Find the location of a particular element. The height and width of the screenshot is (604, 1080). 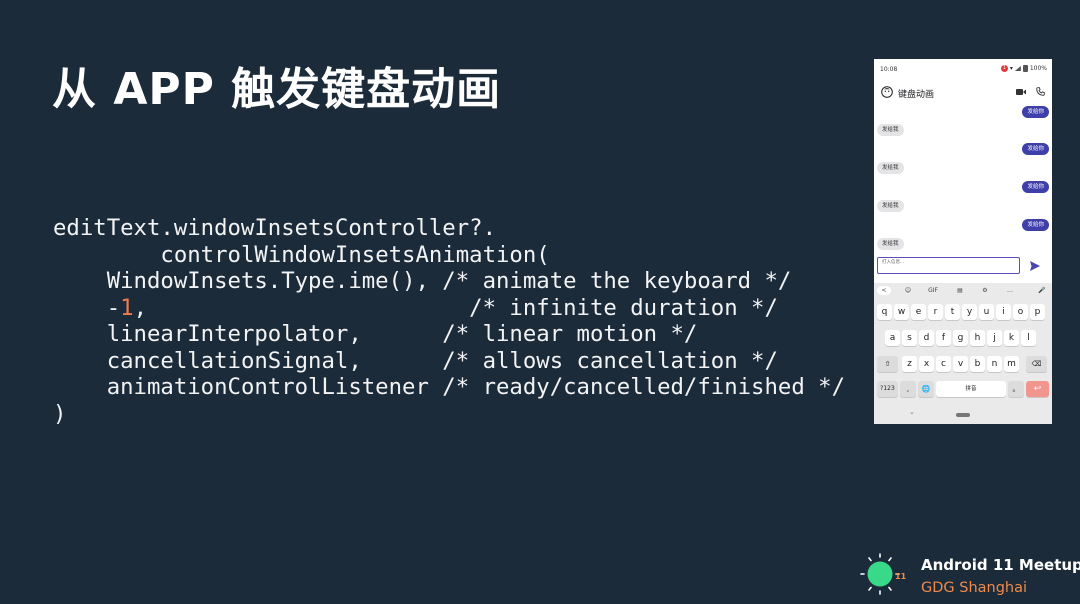

key-v: v is located at coordinates (960, 364).